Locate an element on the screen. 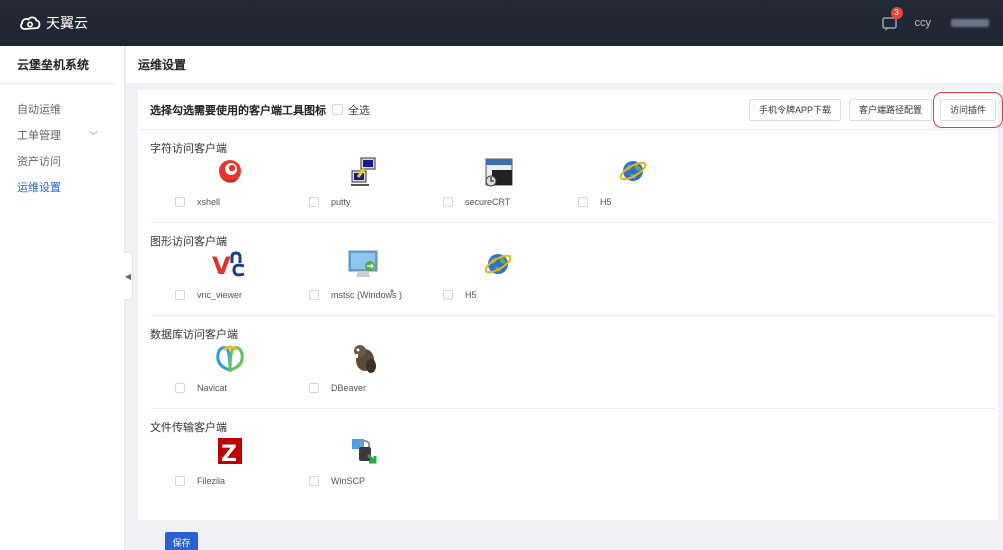 Image resolution: width=1003 pixels, height=550 pixels. filezilla-icon: Z is located at coordinates (230, 452).